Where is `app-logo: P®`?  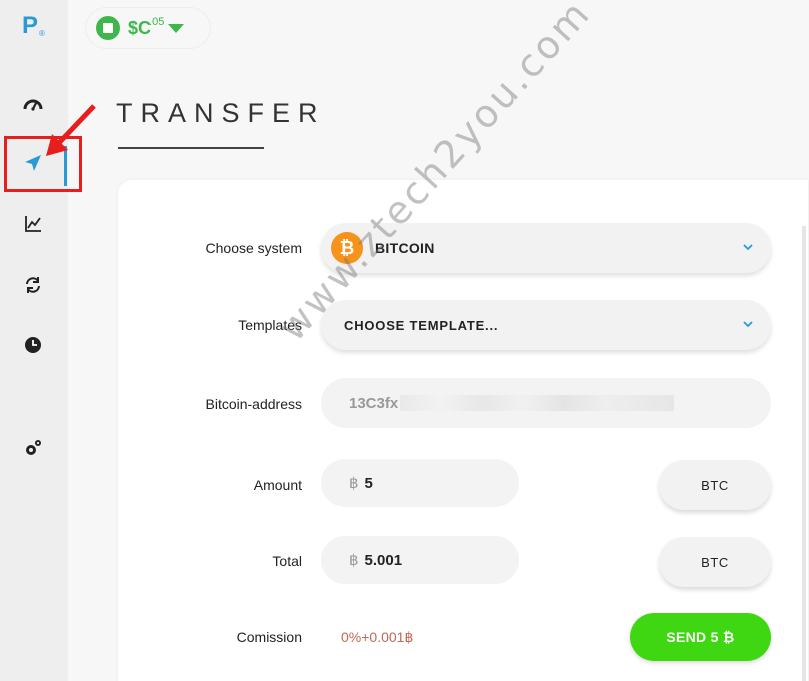 app-logo: P® is located at coordinates (33, 26).